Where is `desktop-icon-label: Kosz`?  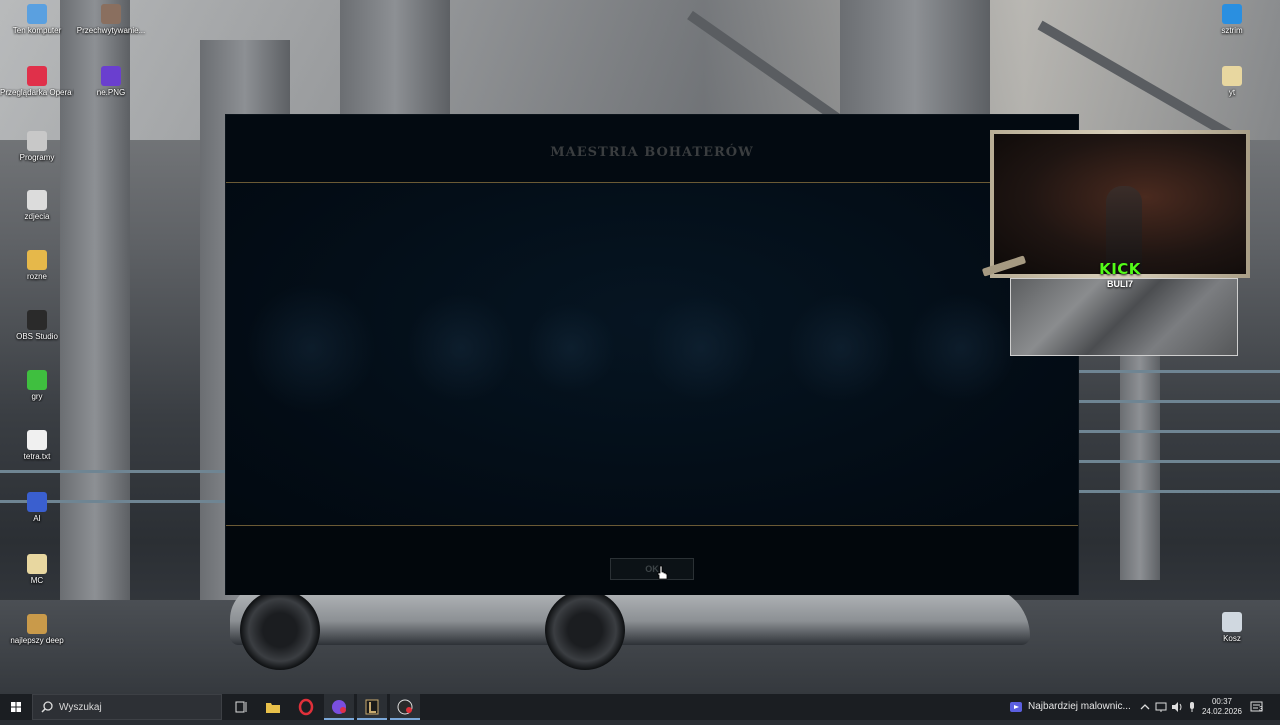
desktop-icon-label: Kosz is located at coordinates (1232, 638).